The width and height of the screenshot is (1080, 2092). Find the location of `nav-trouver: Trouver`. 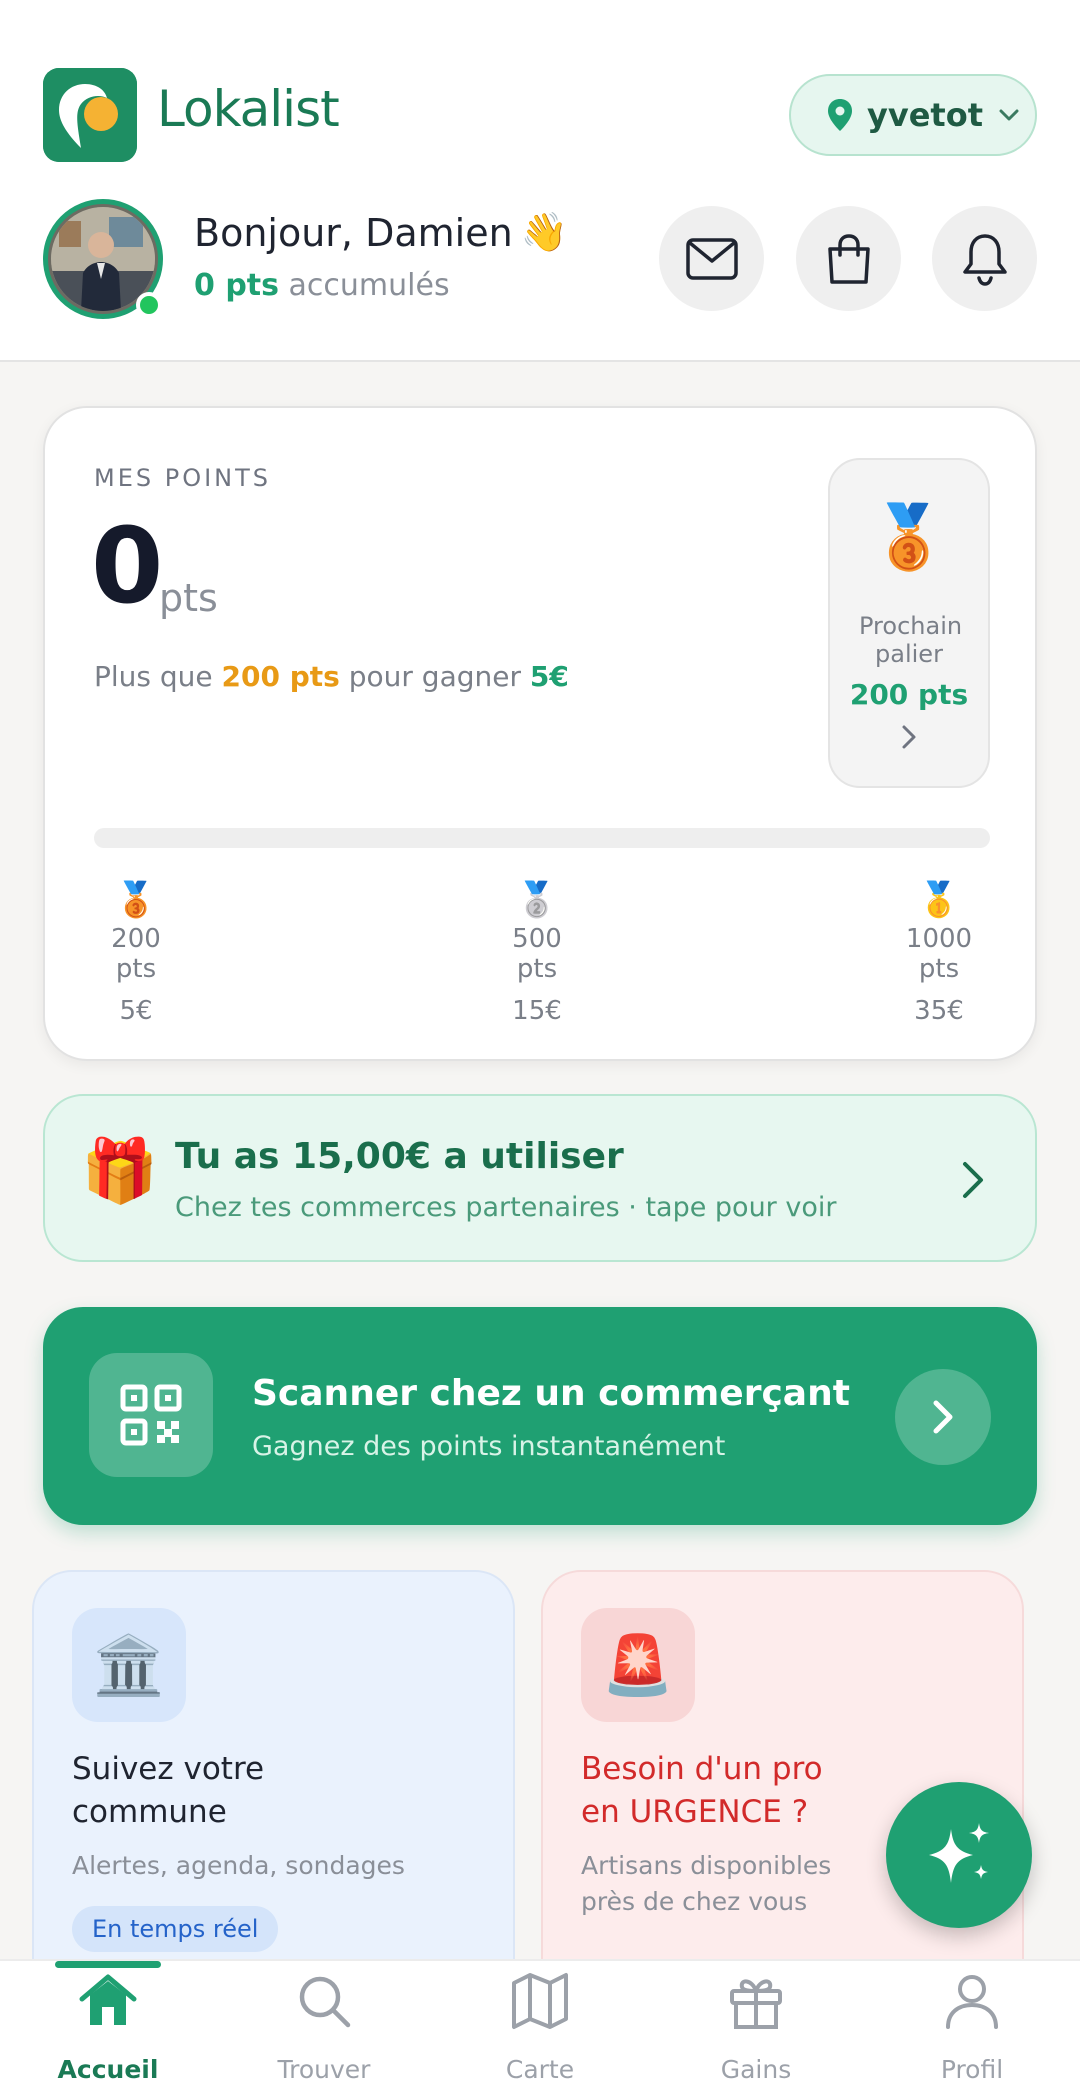

nav-trouver: Trouver is located at coordinates (324, 2026).